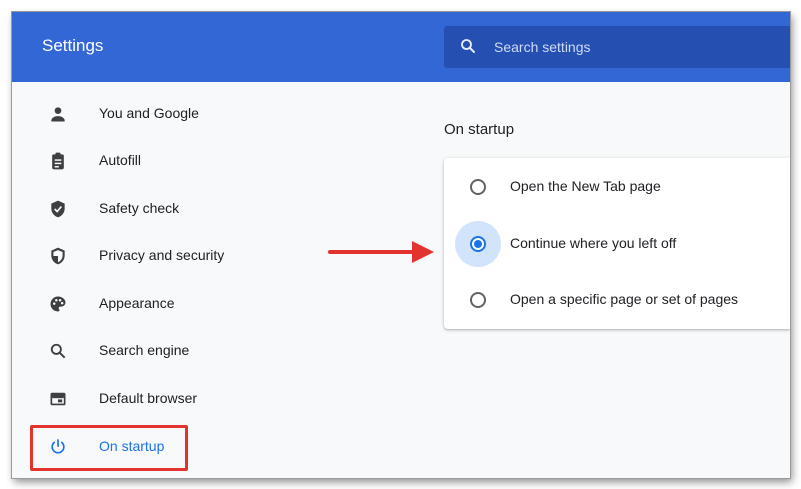  What do you see at coordinates (148, 398) in the screenshot?
I see `sidebar-item-label: Default browser` at bounding box center [148, 398].